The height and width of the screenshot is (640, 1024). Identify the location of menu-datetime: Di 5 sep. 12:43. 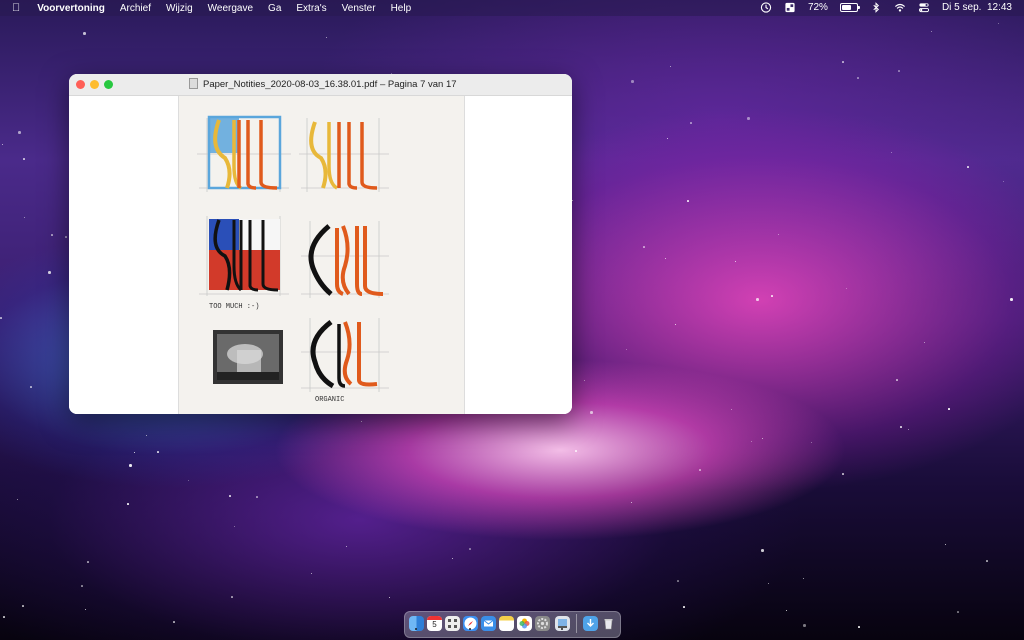
(977, 7).